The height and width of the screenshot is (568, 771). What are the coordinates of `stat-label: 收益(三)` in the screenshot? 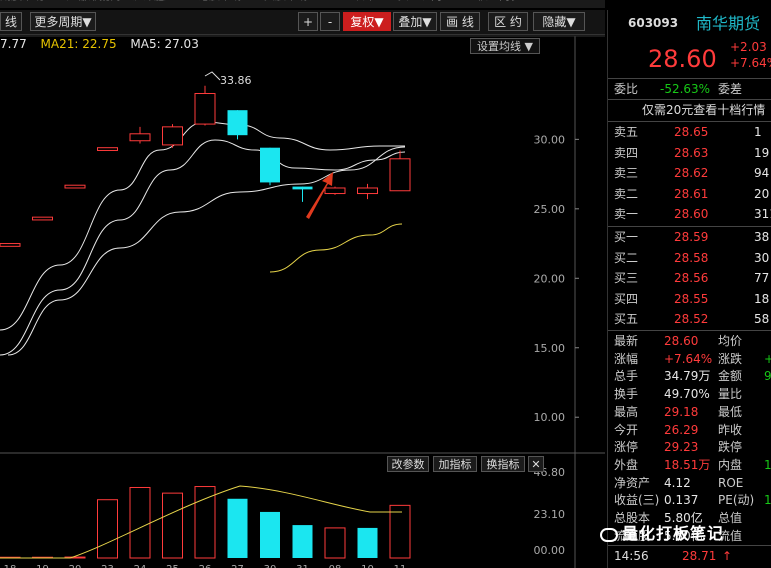 It's located at (637, 500).